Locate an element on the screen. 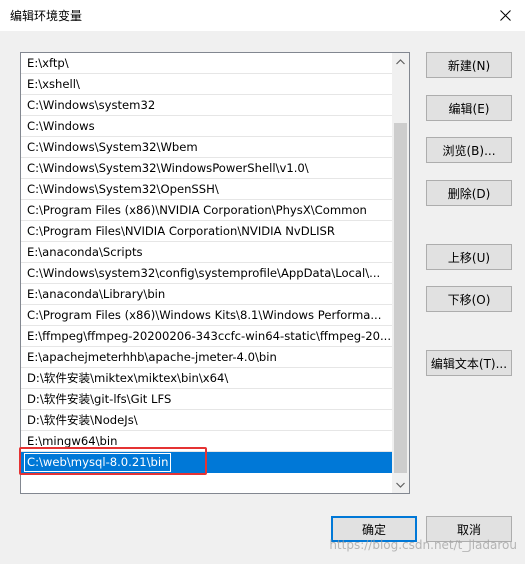 The height and width of the screenshot is (564, 525). path-row: D:\软件安装\git-lfs\Git LFS is located at coordinates (206, 399).